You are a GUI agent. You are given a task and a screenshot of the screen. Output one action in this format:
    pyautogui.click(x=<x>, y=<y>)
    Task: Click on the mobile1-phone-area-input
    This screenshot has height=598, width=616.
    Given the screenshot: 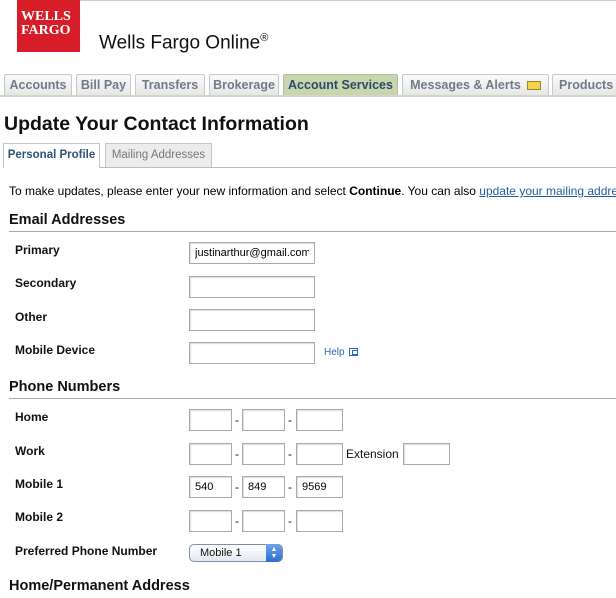 What is the action you would take?
    pyautogui.click(x=210, y=487)
    